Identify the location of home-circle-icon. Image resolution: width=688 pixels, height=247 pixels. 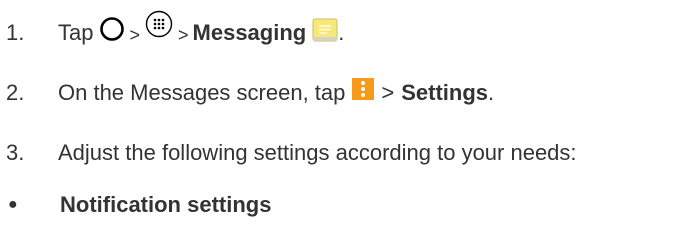
(112, 29).